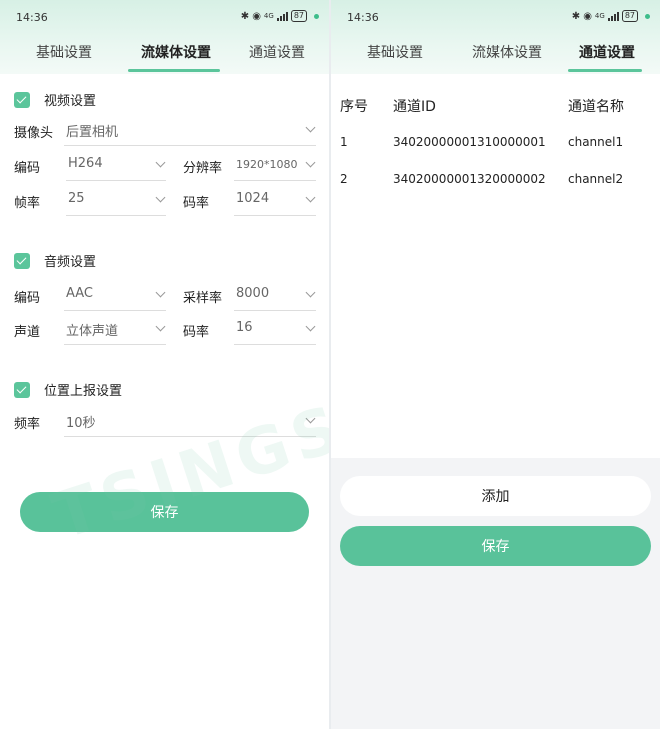 The width and height of the screenshot is (660, 729). Describe the element at coordinates (22, 389) in the screenshot. I see `location-settings-checkbox` at that location.